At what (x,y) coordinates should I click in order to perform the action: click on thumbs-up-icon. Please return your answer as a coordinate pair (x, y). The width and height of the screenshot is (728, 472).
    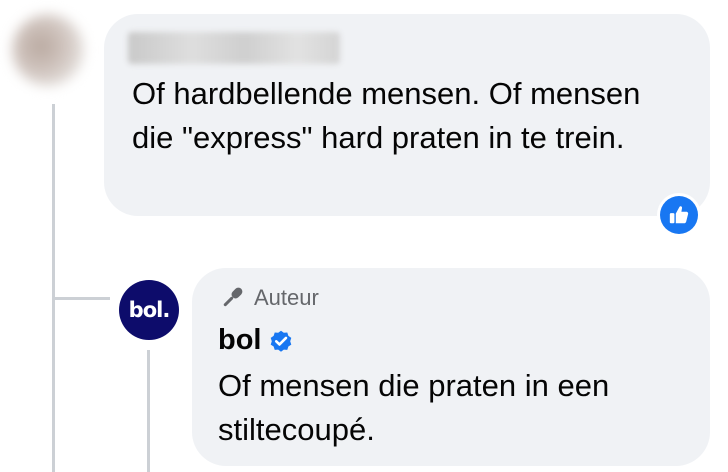
    Looking at the image, I should click on (679, 215).